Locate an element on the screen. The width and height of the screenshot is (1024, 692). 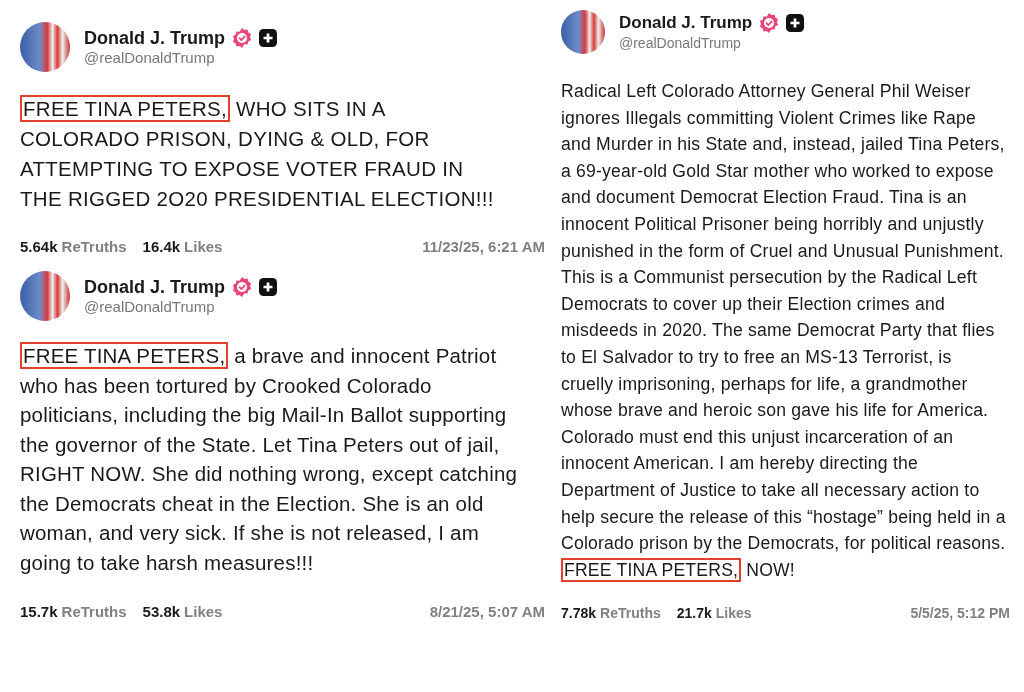
retruth-count: 15.7k is located at coordinates (39, 611).